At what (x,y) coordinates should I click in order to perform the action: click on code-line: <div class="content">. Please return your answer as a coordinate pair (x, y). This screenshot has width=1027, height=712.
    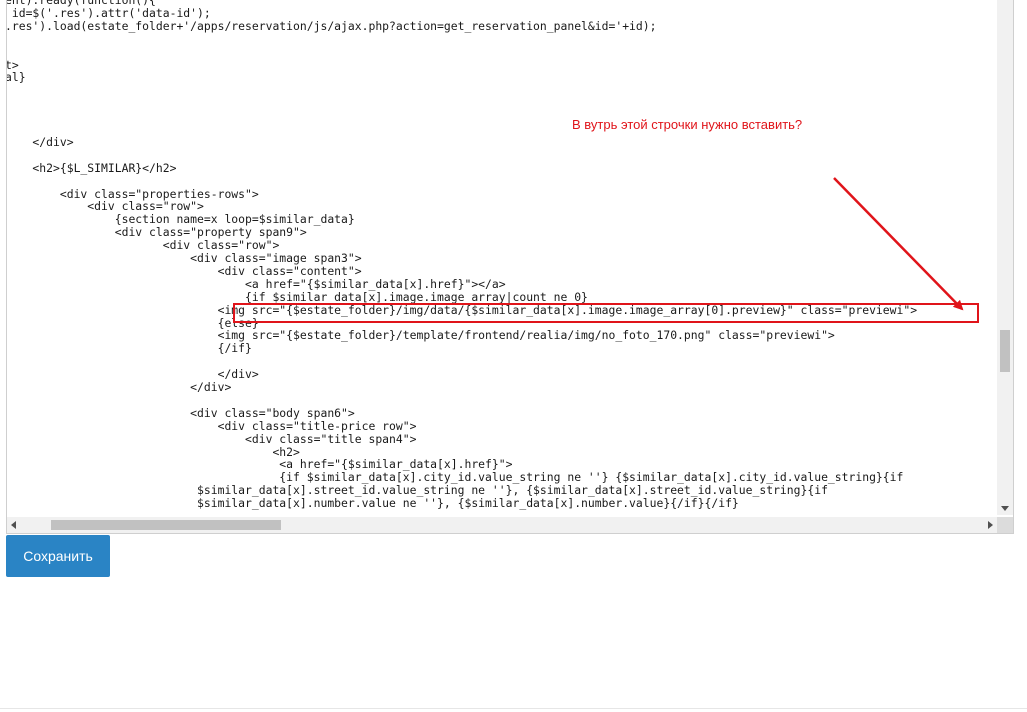
    Looking at the image, I should click on (184, 270).